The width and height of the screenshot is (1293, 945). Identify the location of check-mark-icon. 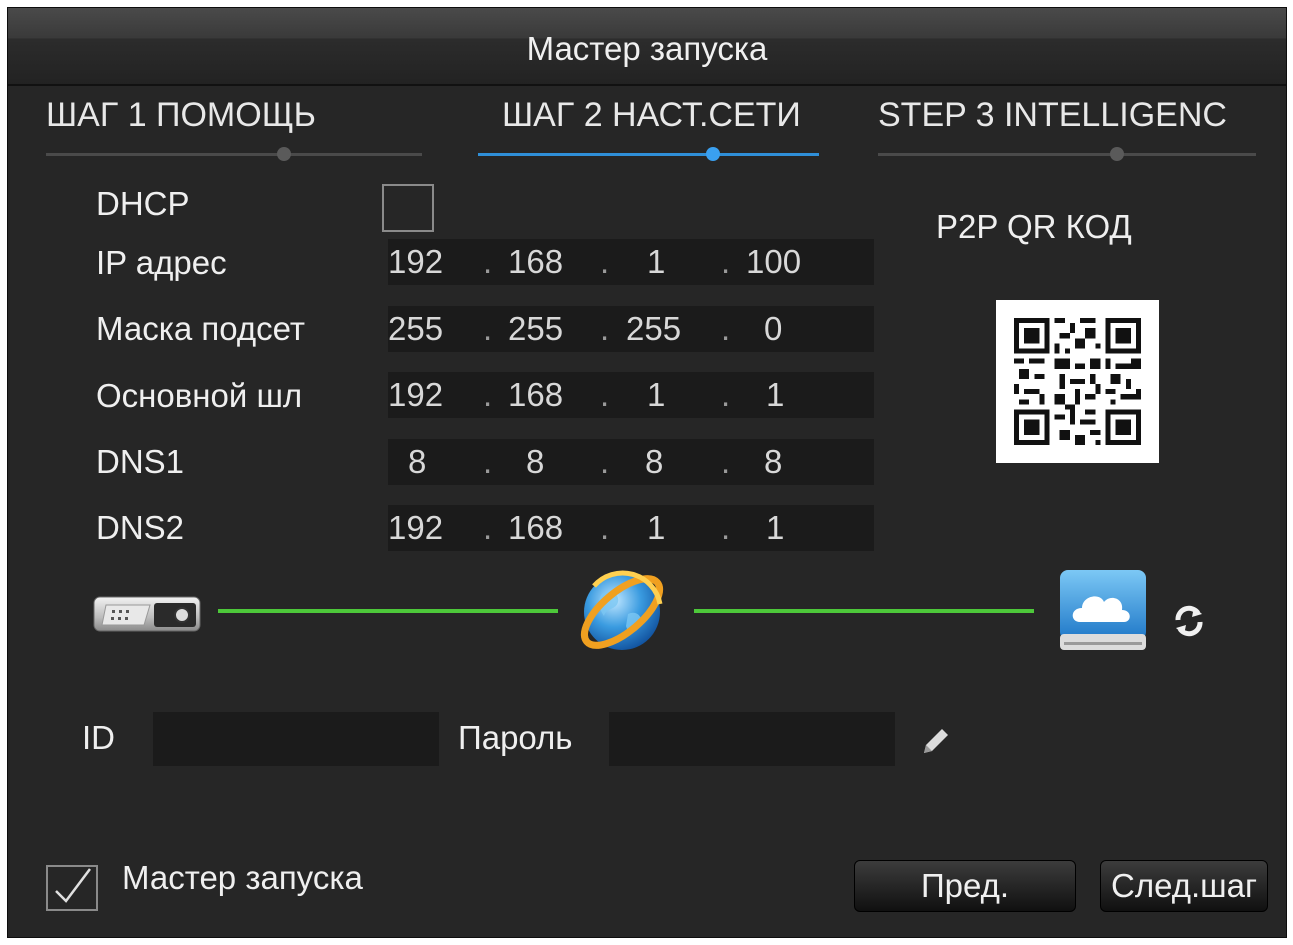
(73, 885).